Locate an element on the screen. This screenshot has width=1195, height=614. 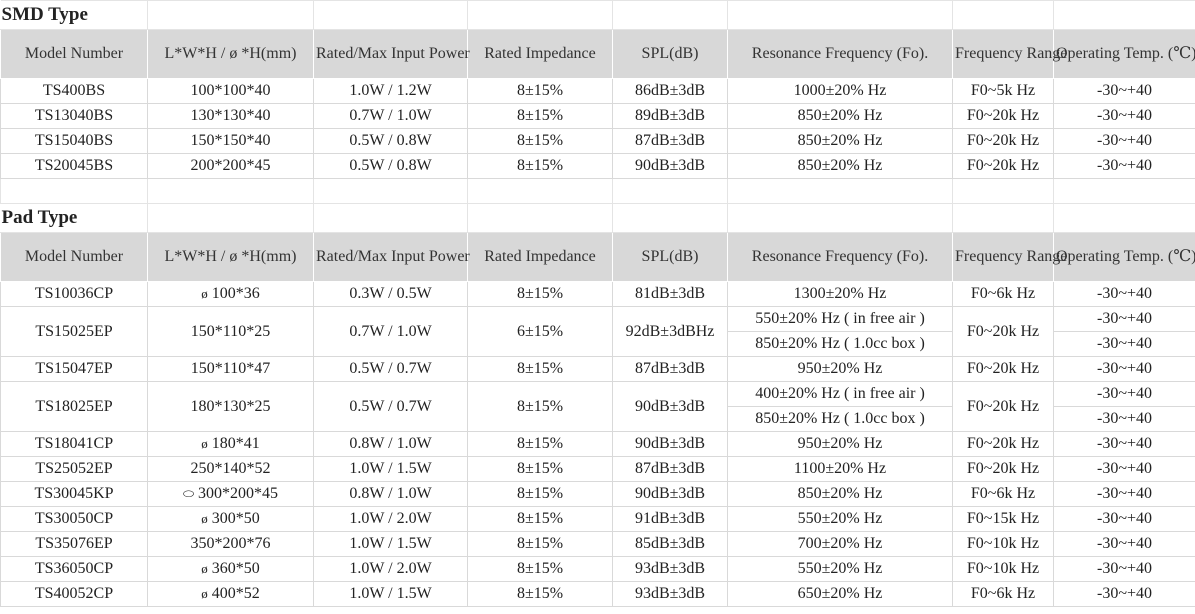
dimensions-cell: ø 300*50 is located at coordinates (230, 519).